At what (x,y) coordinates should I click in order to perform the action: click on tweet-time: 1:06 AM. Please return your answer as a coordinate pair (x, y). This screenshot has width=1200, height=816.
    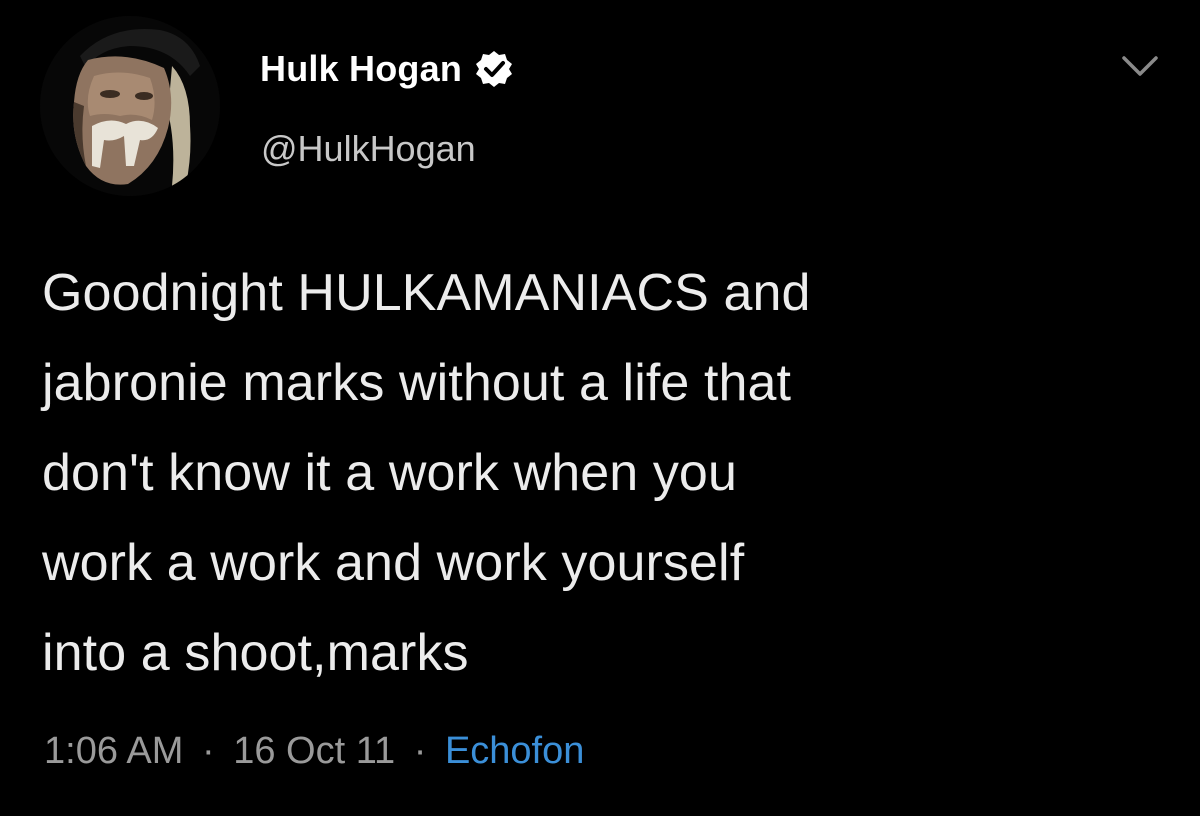
    Looking at the image, I should click on (113, 751).